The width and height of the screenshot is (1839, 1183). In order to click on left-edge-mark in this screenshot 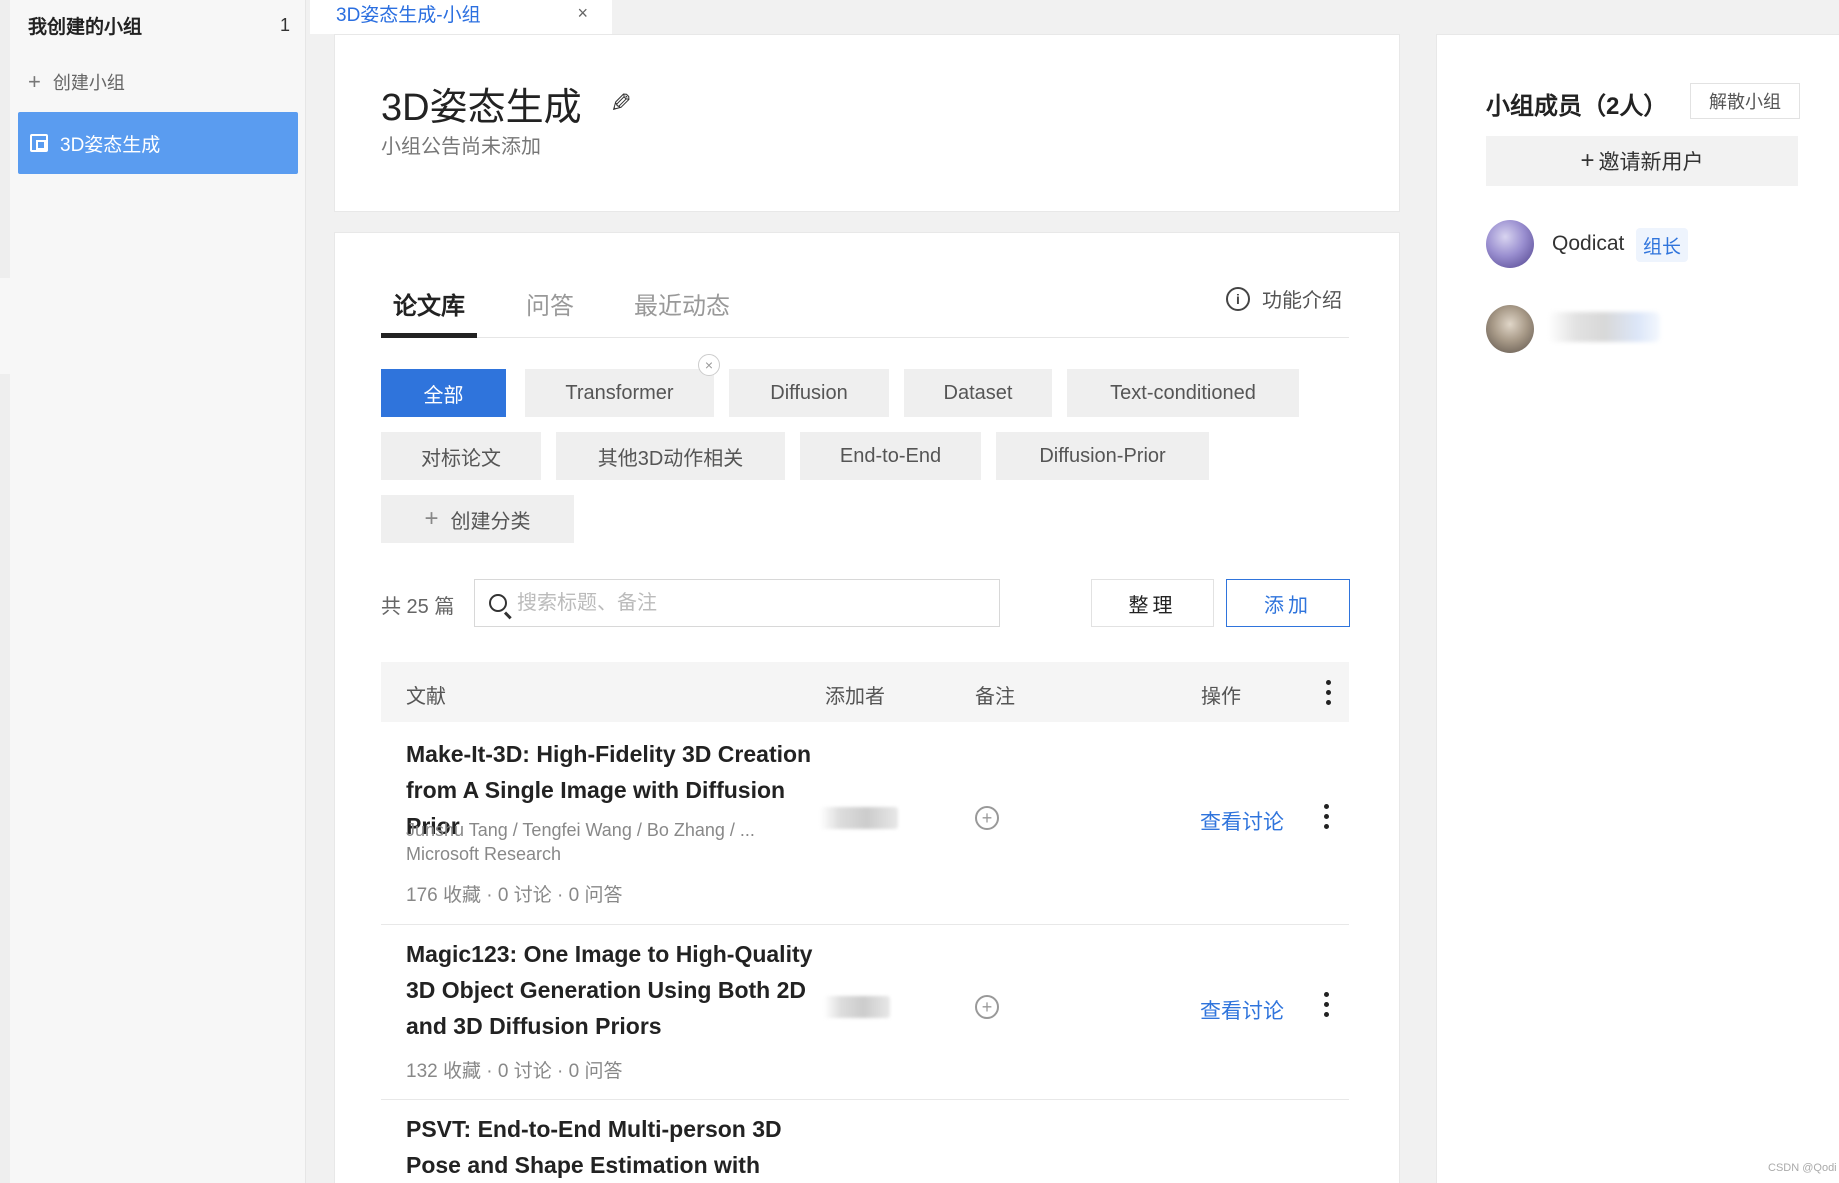, I will do `click(5, 326)`.